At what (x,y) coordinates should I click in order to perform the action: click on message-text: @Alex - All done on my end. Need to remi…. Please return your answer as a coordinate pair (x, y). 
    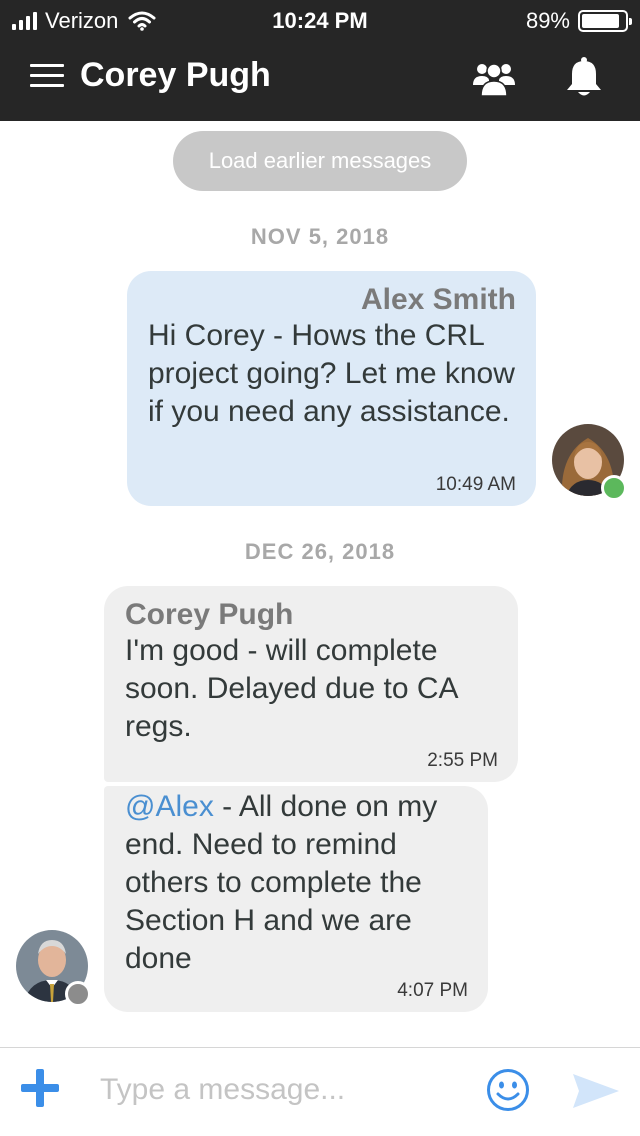
    Looking at the image, I should click on (281, 882).